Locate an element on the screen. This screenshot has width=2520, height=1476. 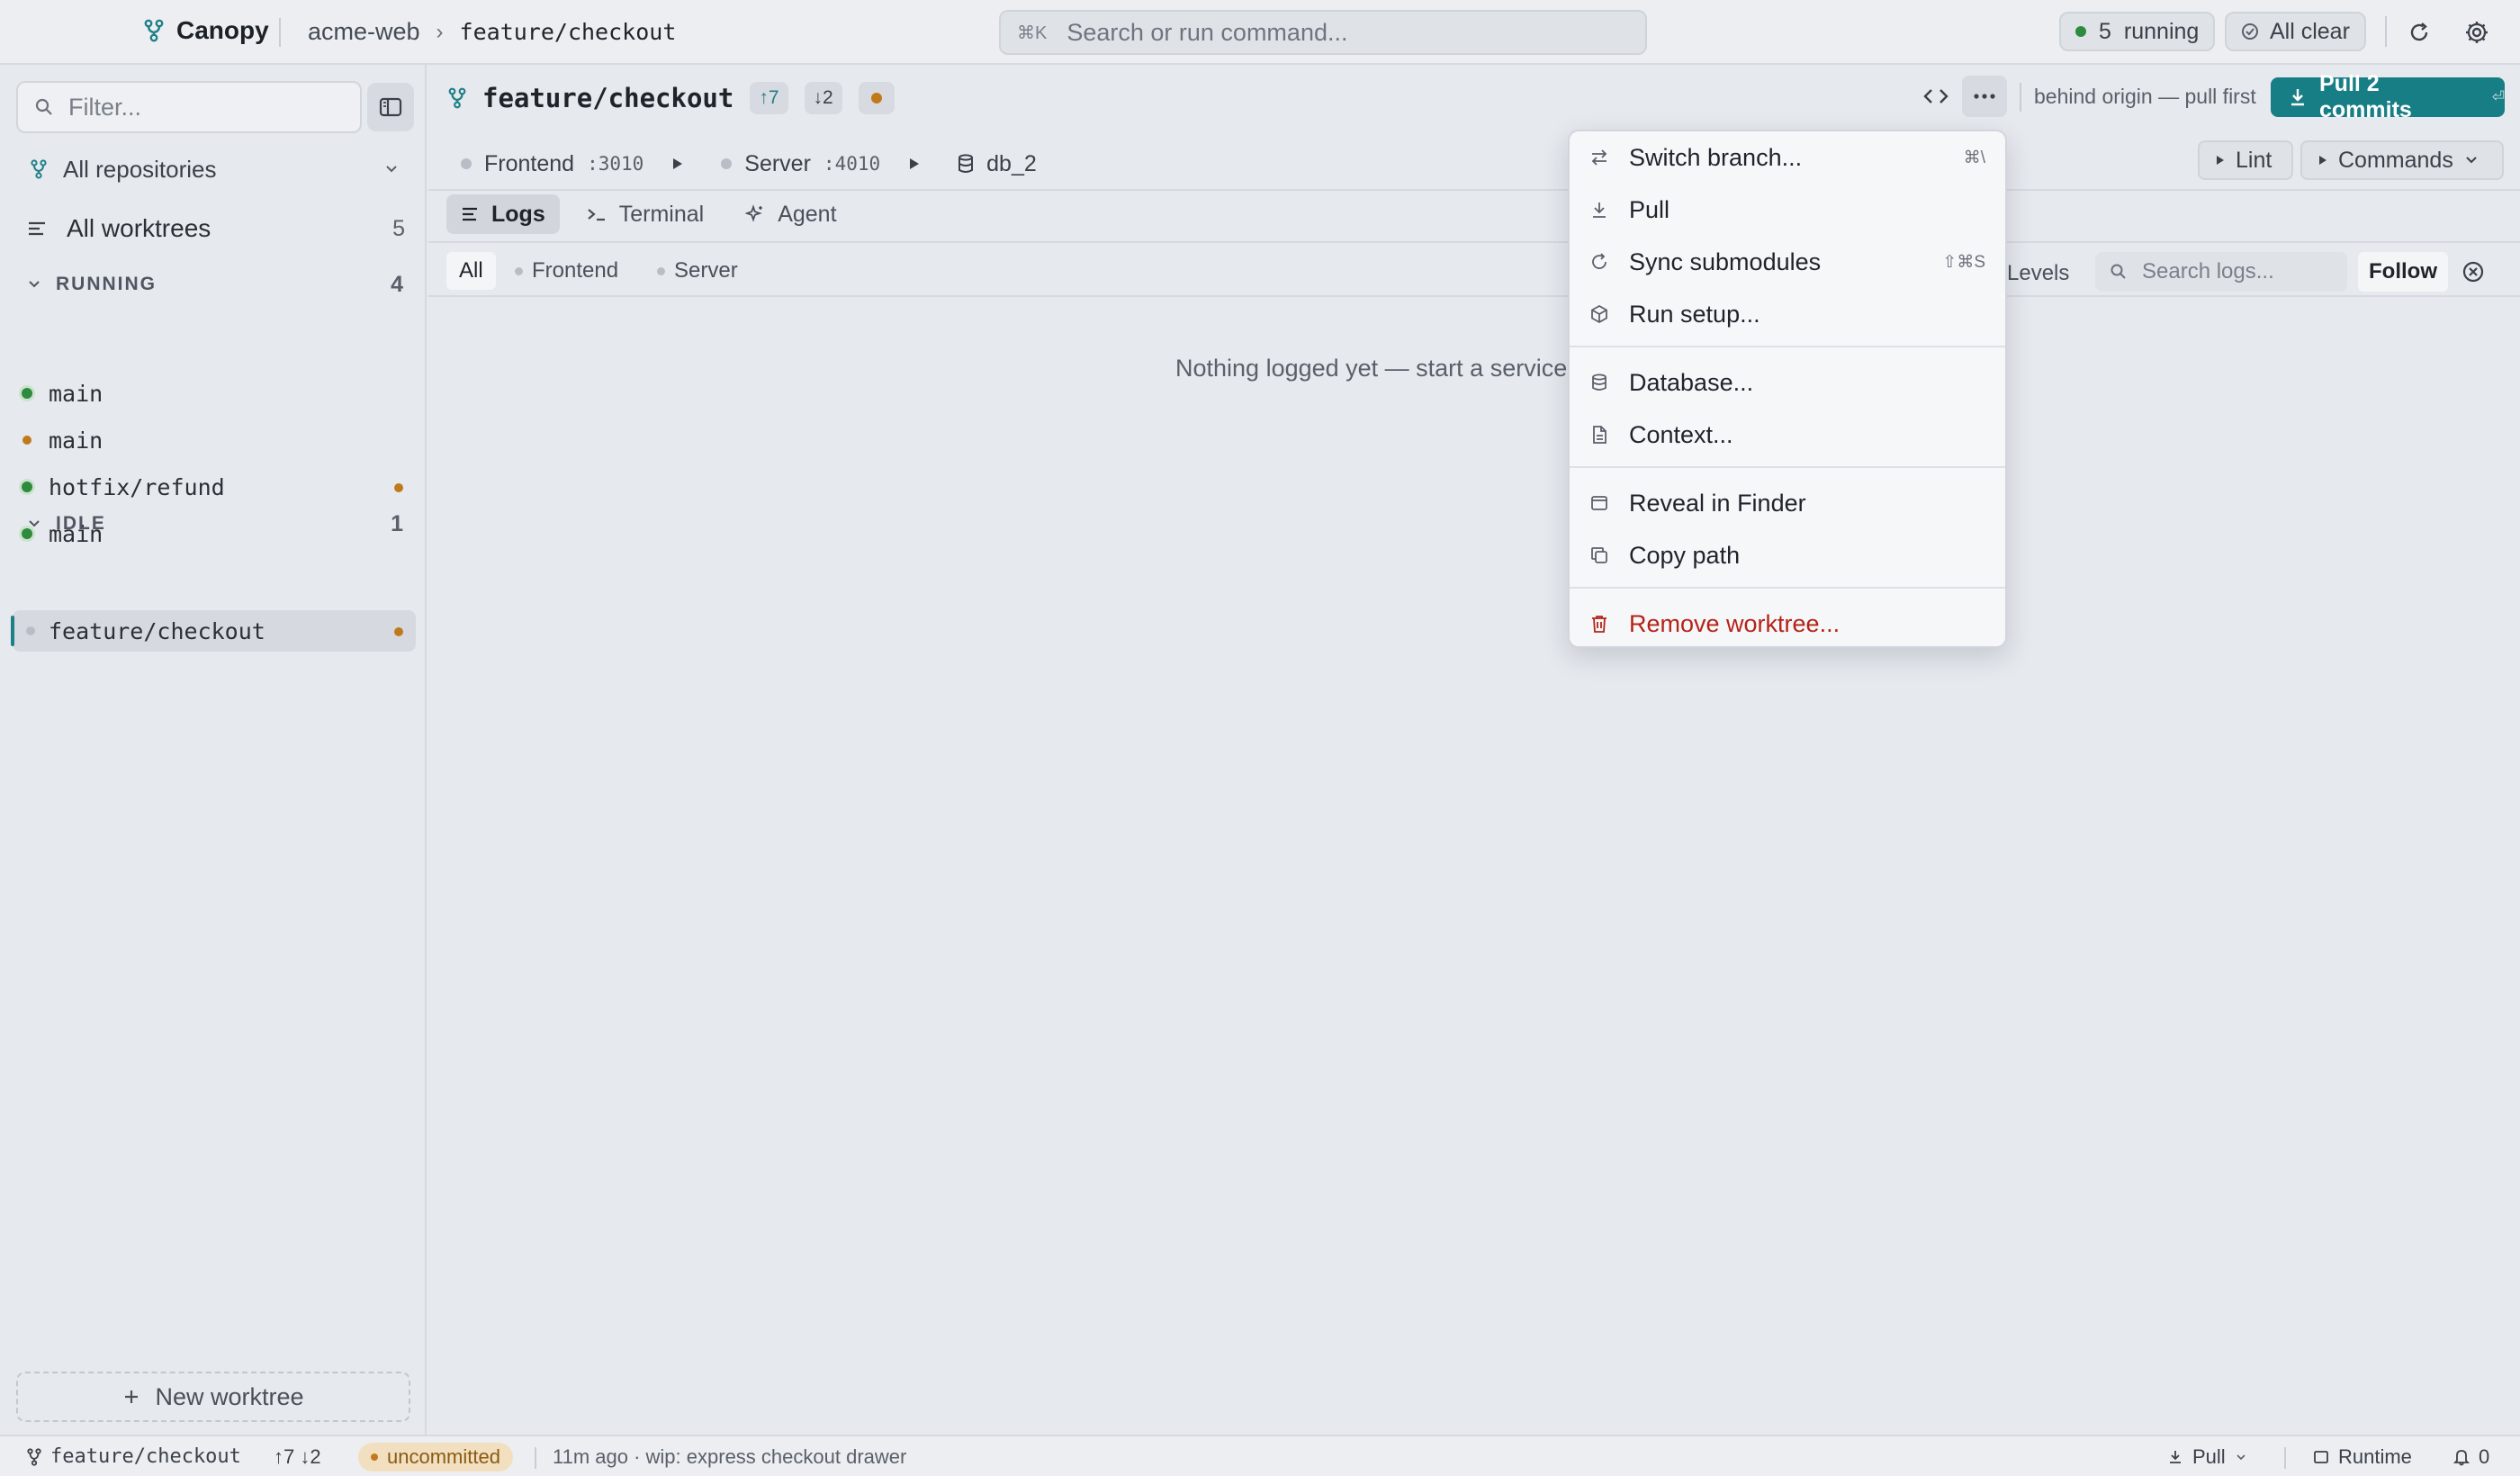
follow-toggle: Follow is located at coordinates (2403, 272).